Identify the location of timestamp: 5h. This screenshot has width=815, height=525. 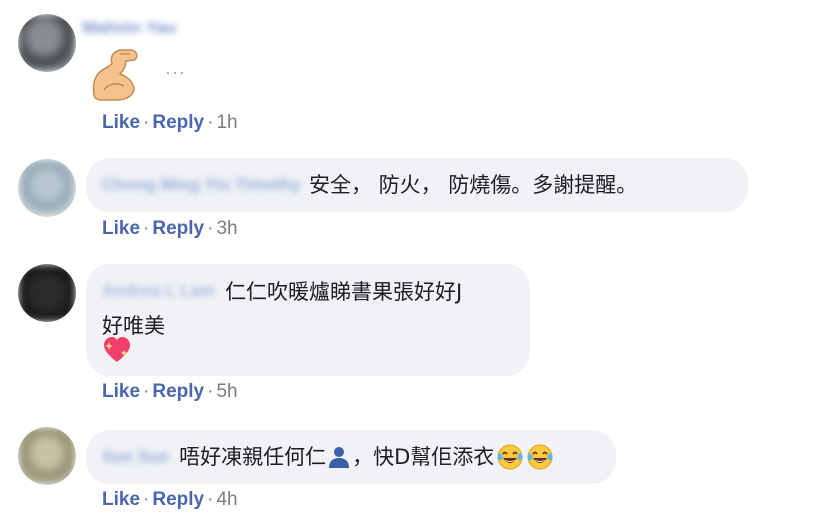
(226, 391).